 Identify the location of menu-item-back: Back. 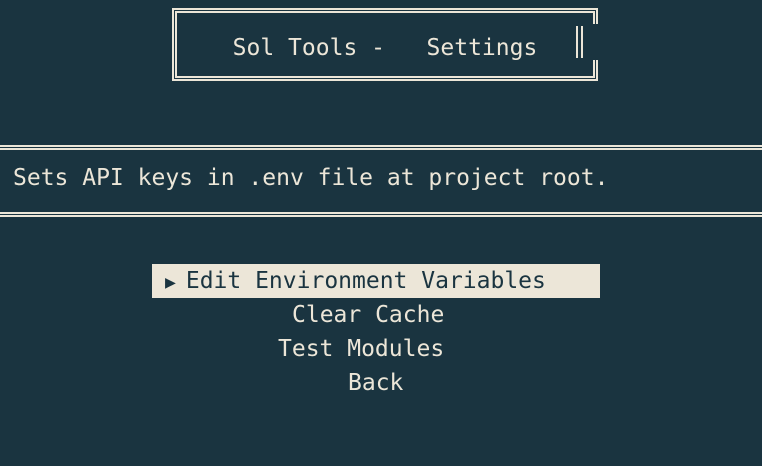
(375, 383).